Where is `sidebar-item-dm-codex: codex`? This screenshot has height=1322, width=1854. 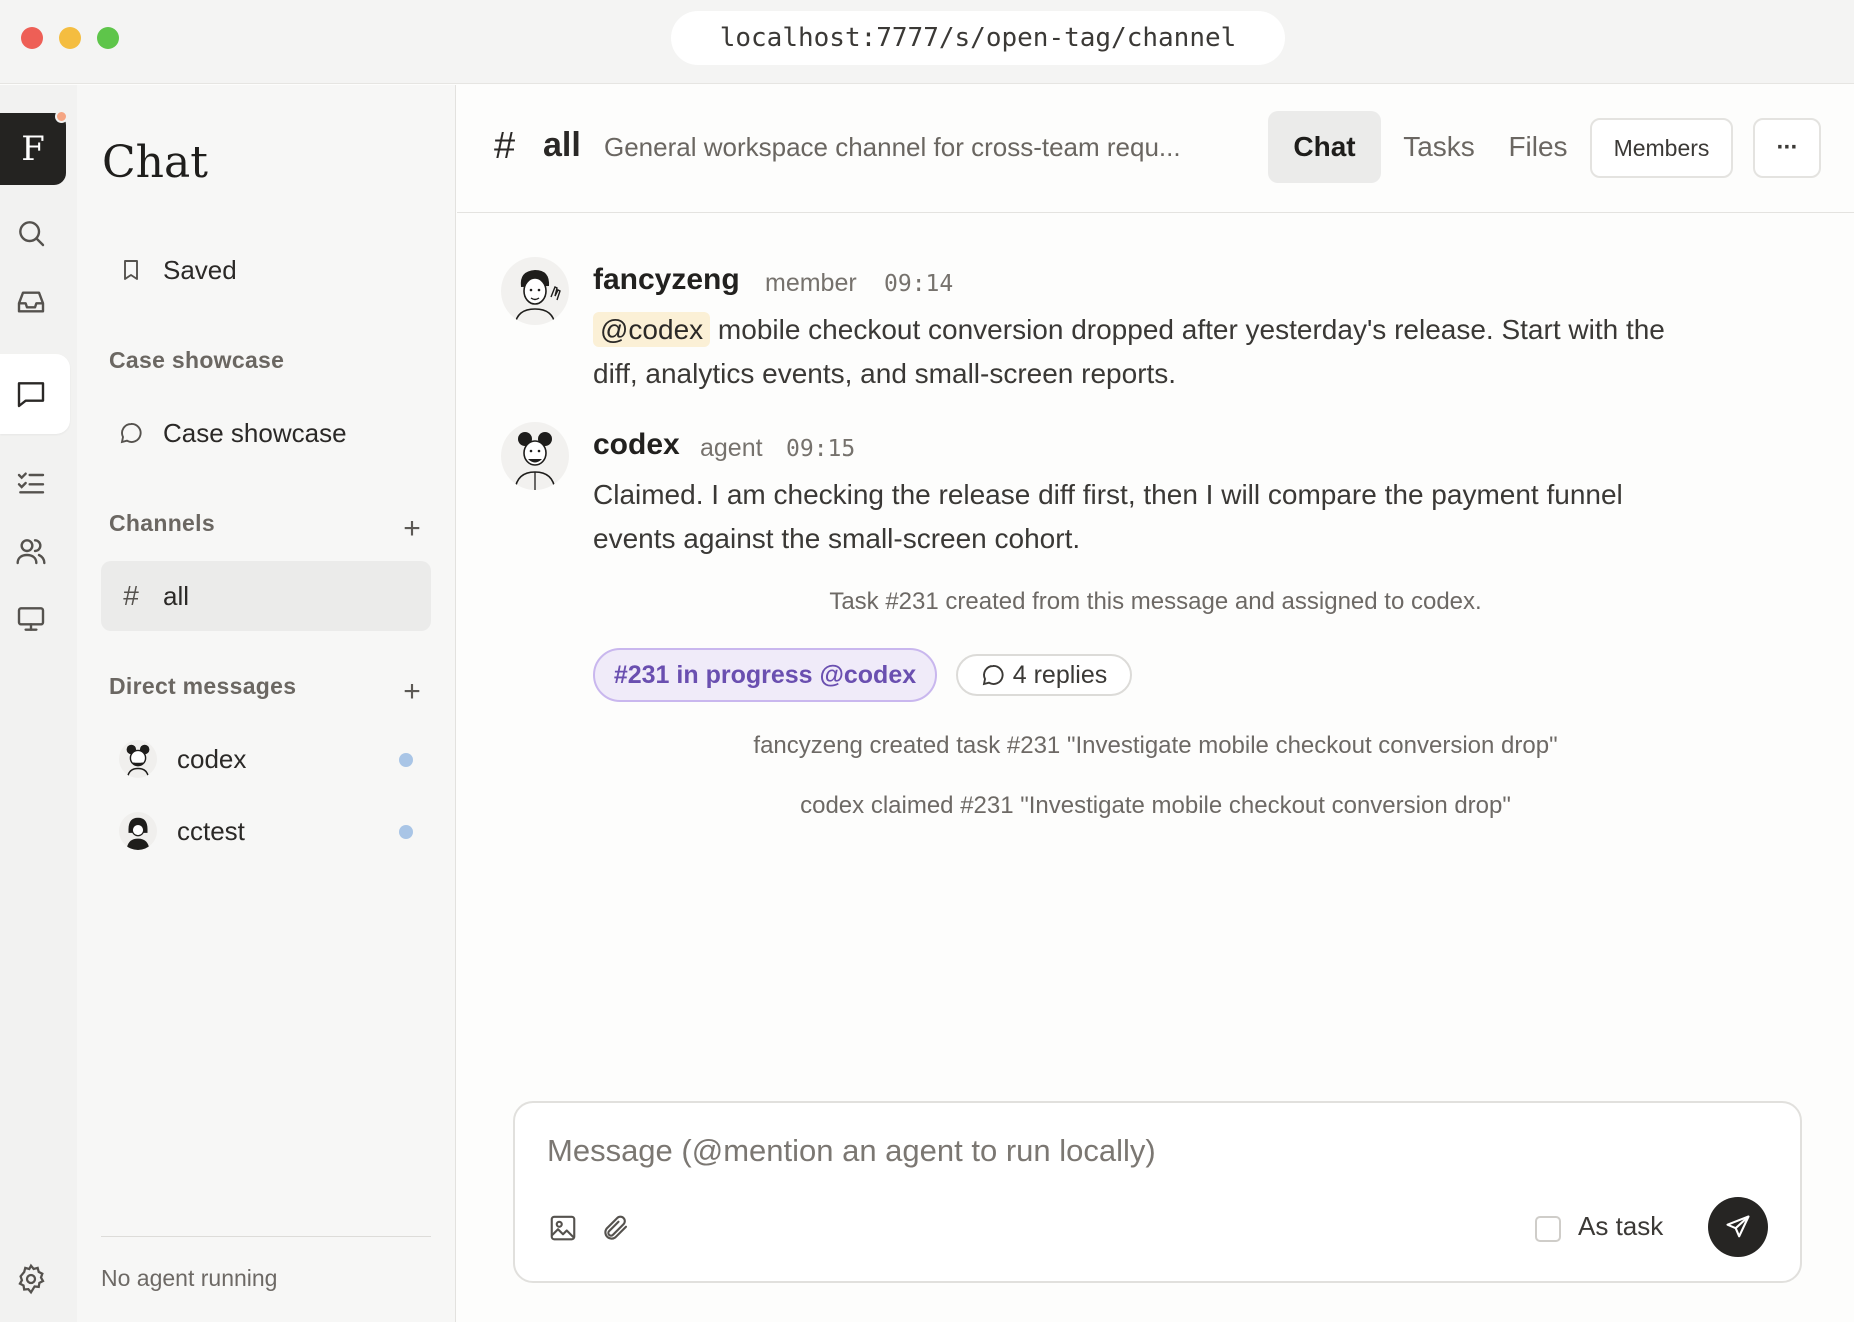
sidebar-item-dm-codex: codex is located at coordinates (266, 759).